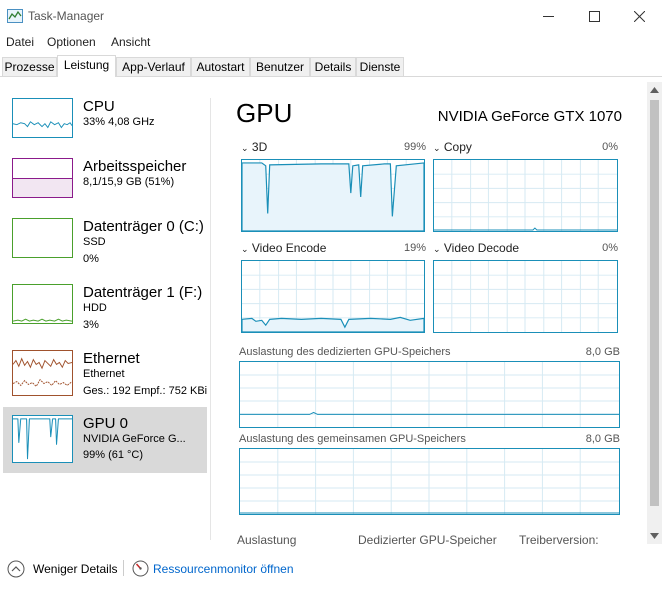  Describe the element at coordinates (481, 248) in the screenshot. I see `engine-label-video-decode: Video Decode` at that location.